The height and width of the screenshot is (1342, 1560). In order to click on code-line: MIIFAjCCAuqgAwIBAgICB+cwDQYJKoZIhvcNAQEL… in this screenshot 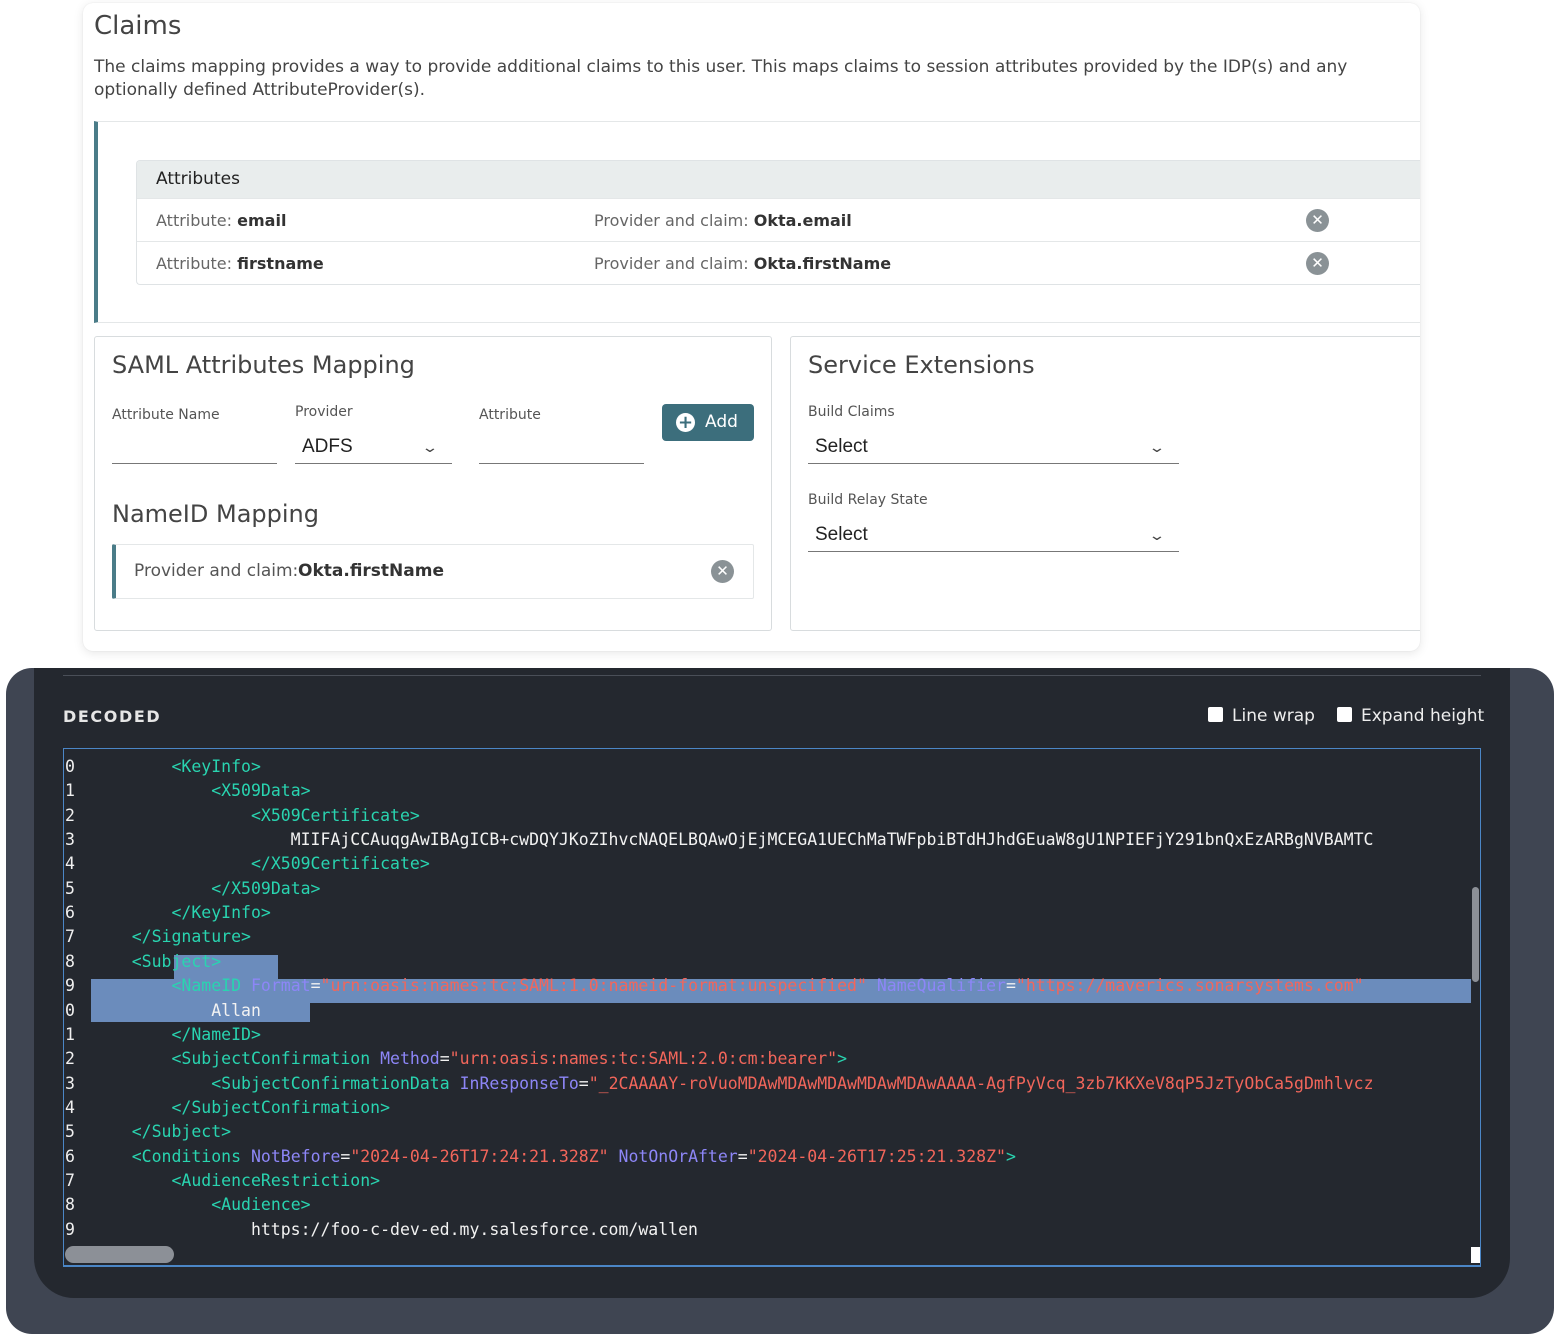, I will do `click(733, 840)`.